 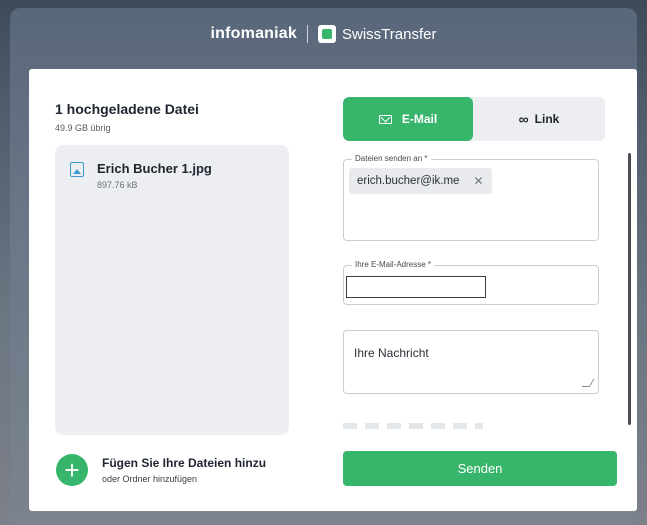 What do you see at coordinates (419, 119) in the screenshot?
I see `tab-email-label: E-Mail` at bounding box center [419, 119].